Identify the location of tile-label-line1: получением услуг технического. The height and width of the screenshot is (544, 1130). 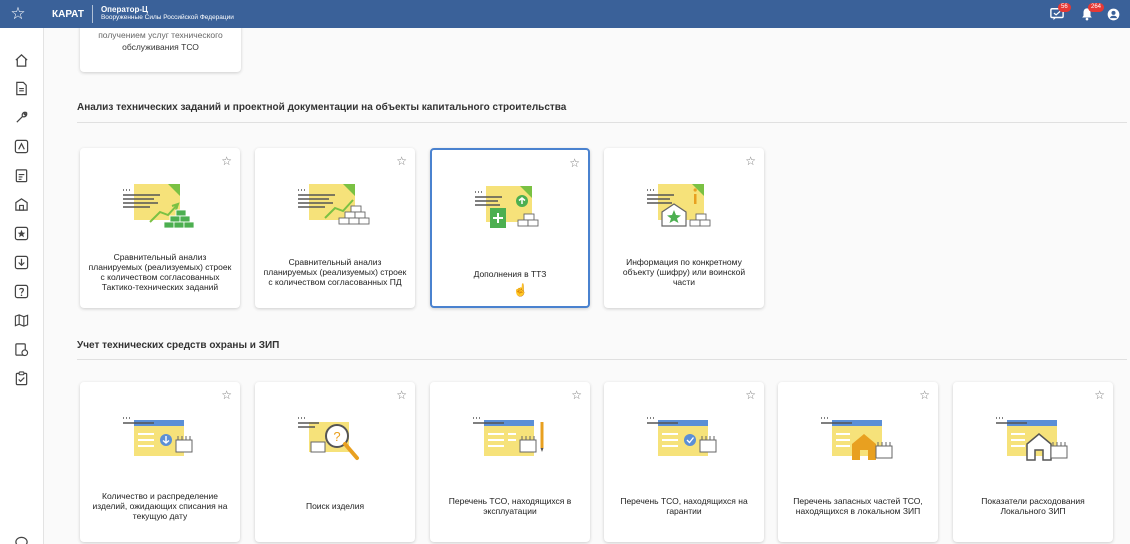
(160, 35).